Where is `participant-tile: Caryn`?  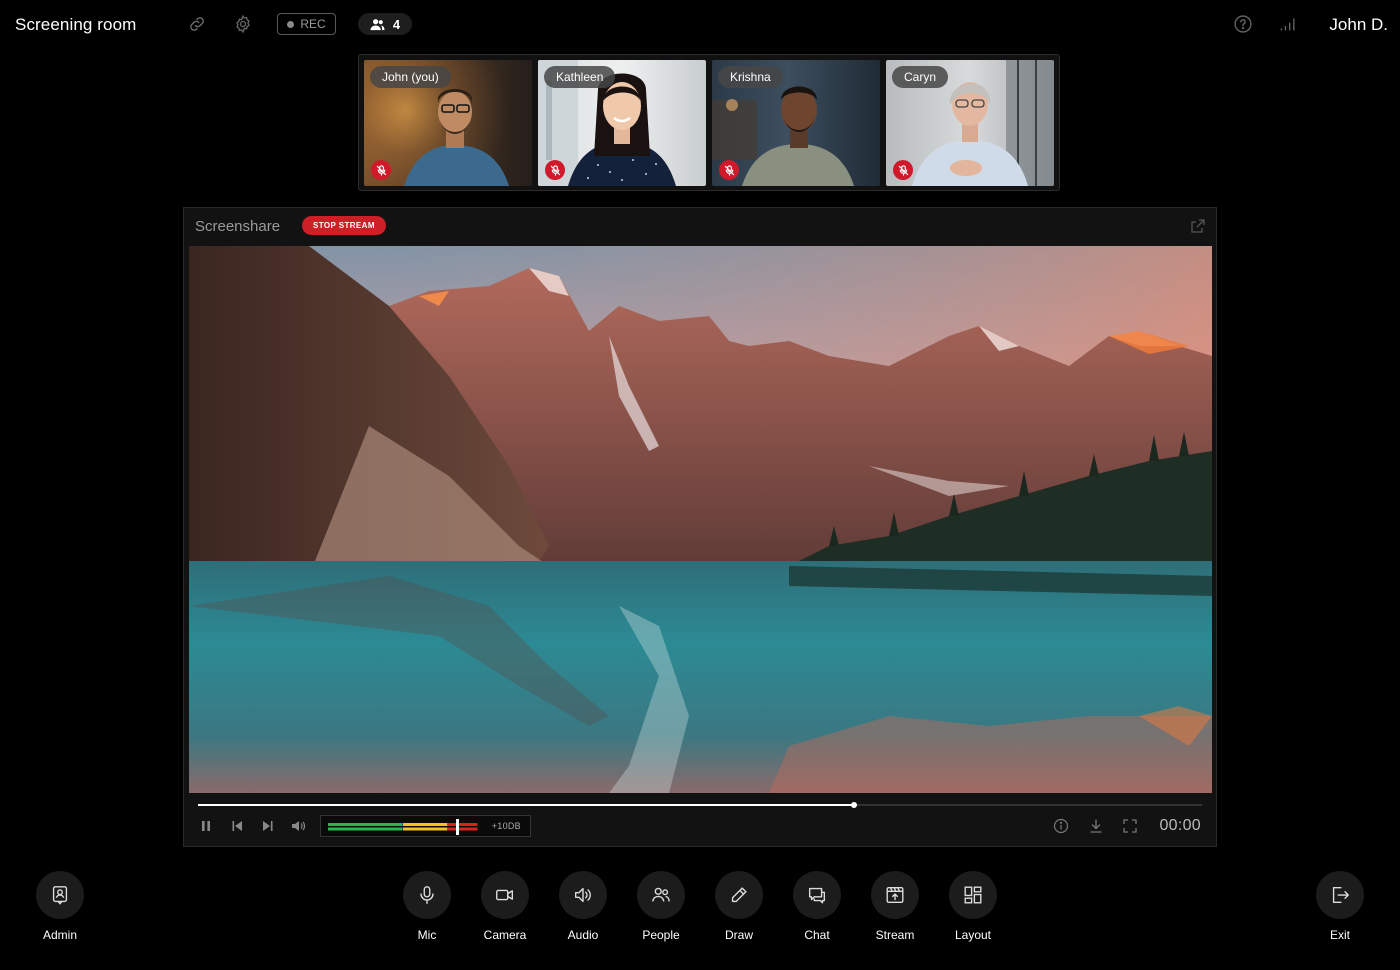 participant-tile: Caryn is located at coordinates (970, 123).